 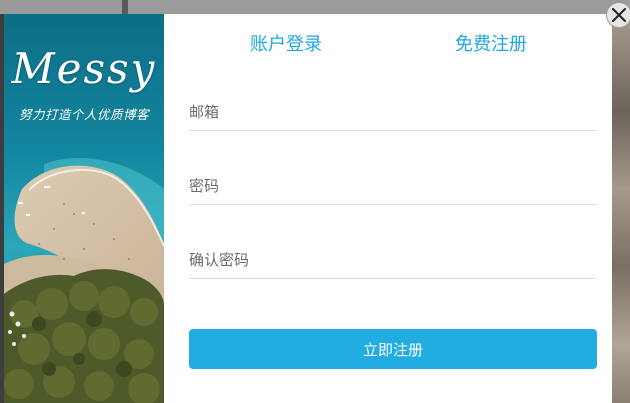 I want to click on tab-register: 免费注册, so click(x=491, y=43).